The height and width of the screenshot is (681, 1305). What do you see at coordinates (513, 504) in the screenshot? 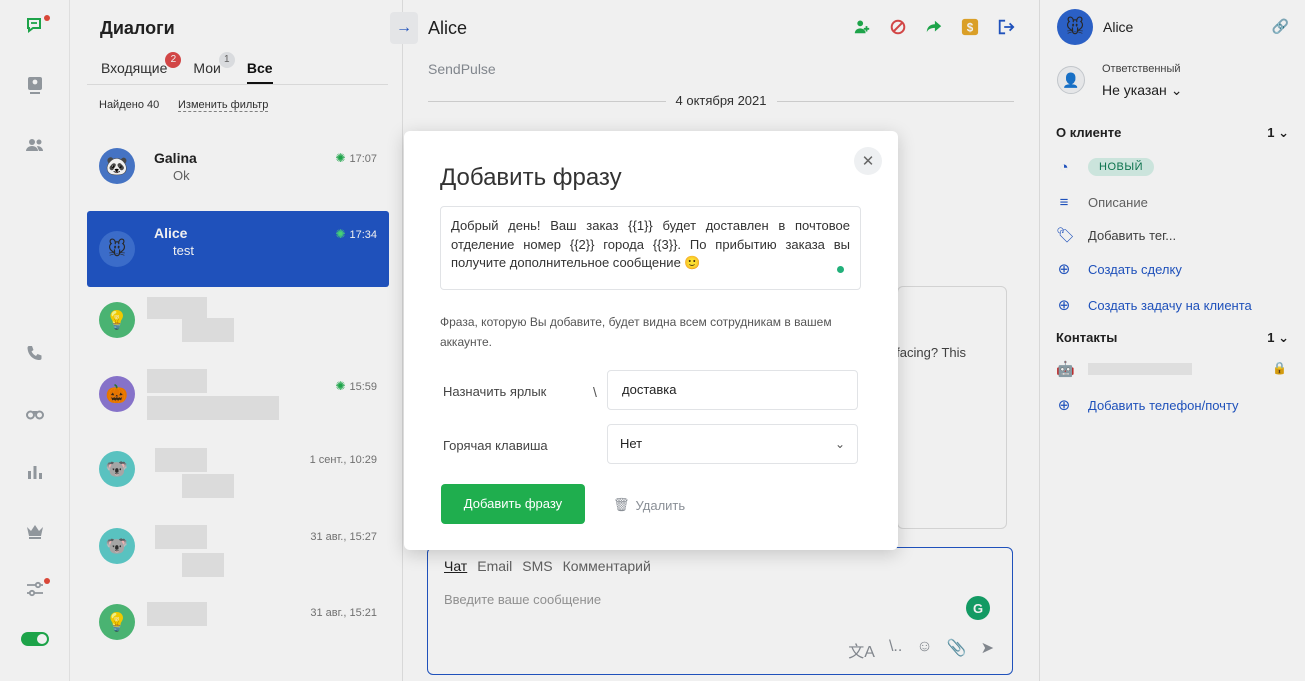
I see `add-phrase-button: Добавить фразу` at bounding box center [513, 504].